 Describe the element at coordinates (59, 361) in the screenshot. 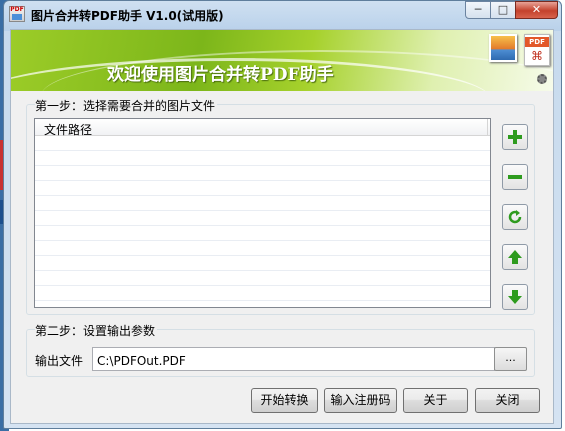

I see `output-file-label: 输出文件` at that location.